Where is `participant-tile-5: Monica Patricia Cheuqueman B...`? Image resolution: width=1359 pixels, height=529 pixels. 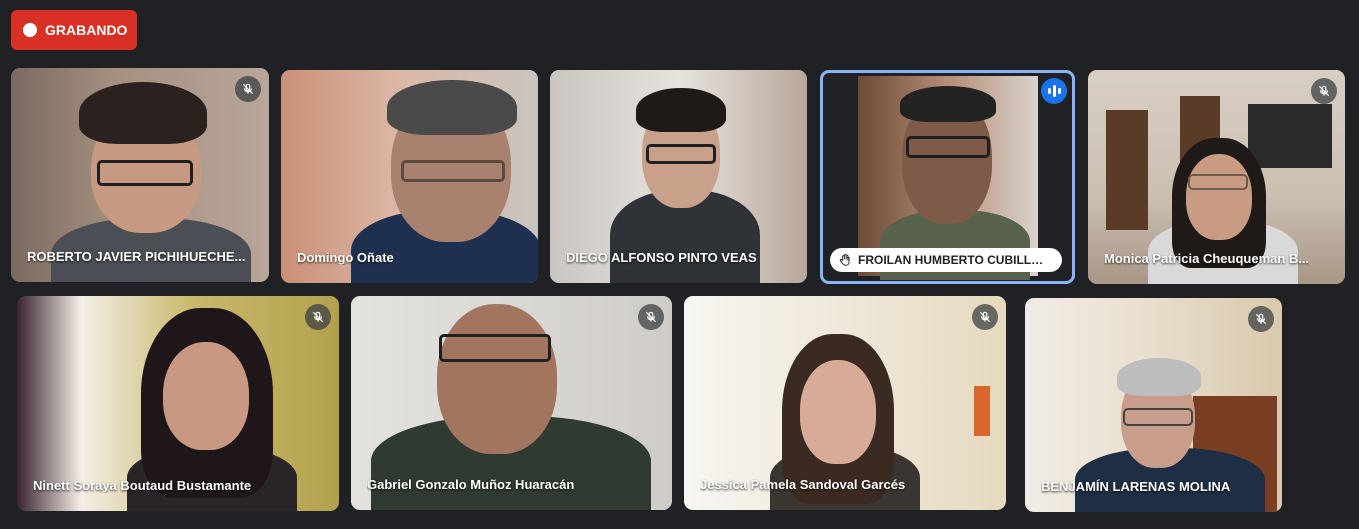
participant-tile-5: Monica Patricia Cheuqueman B... is located at coordinates (1216, 177).